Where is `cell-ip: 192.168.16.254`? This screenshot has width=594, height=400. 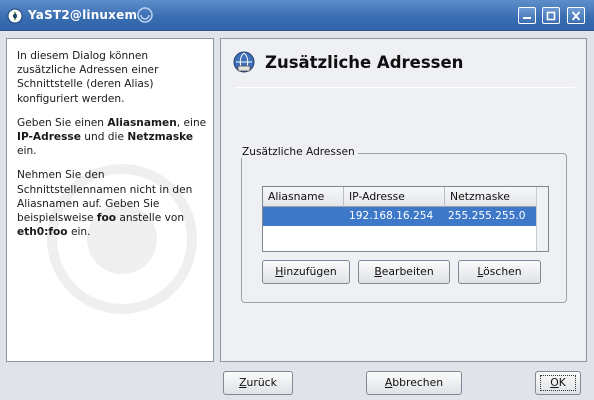 cell-ip: 192.168.16.254 is located at coordinates (391, 216).